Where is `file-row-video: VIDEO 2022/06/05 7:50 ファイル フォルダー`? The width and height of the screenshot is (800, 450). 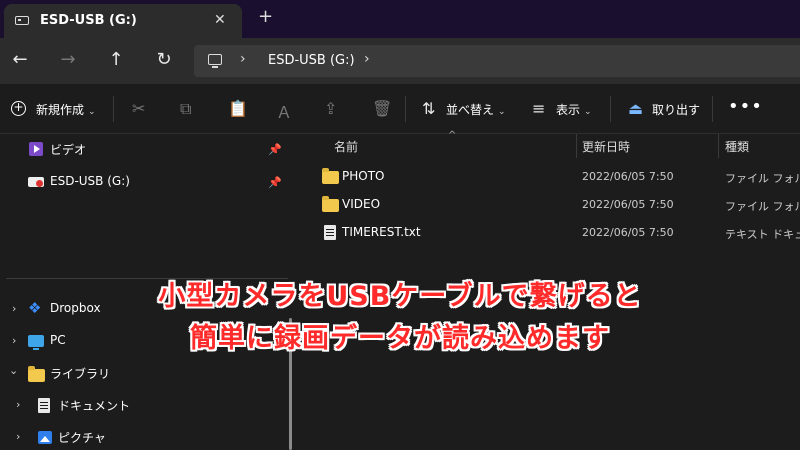 file-row-video: VIDEO 2022/06/05 7:50 ファイル フォルダー is located at coordinates (551, 205).